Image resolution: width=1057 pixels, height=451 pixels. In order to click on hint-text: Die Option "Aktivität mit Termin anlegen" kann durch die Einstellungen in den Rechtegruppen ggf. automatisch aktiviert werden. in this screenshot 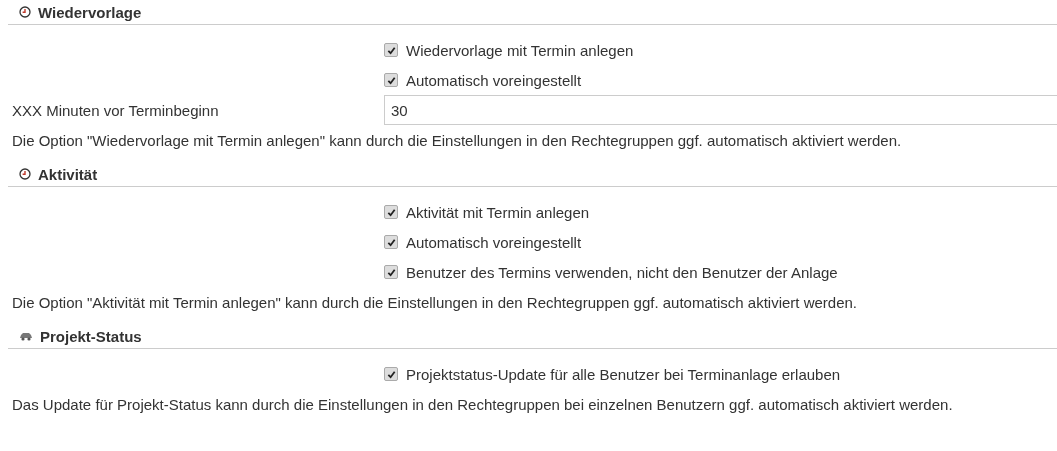, I will do `click(434, 302)`.